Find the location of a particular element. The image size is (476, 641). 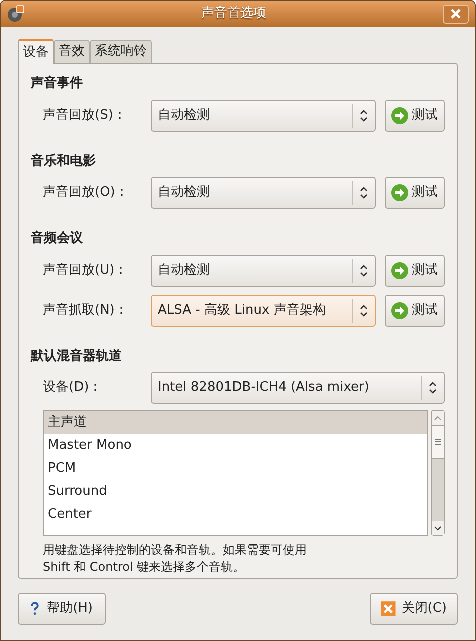

hint-text: 用键盘选择待控制的设备和音轨。如果需要可使用 is located at coordinates (175, 550).